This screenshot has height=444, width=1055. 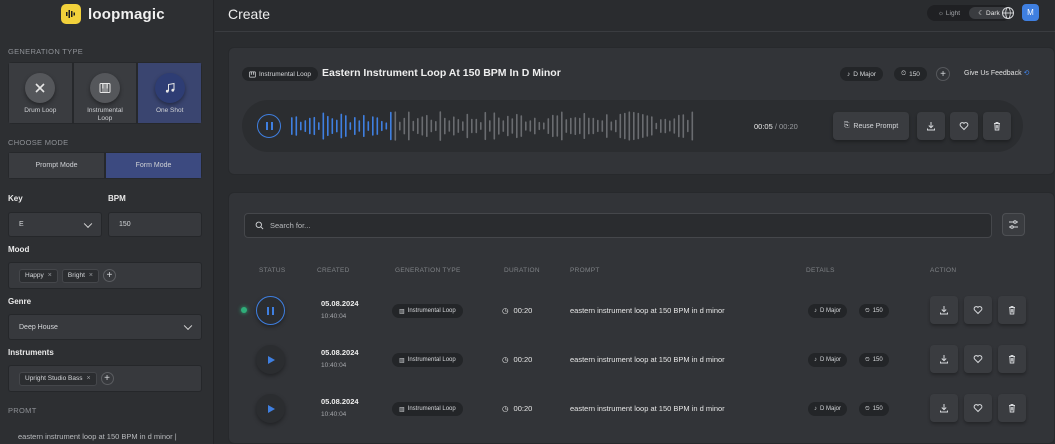 I want to click on give-feedback-link: Give Us Feedback ⟲, so click(x=996, y=73).